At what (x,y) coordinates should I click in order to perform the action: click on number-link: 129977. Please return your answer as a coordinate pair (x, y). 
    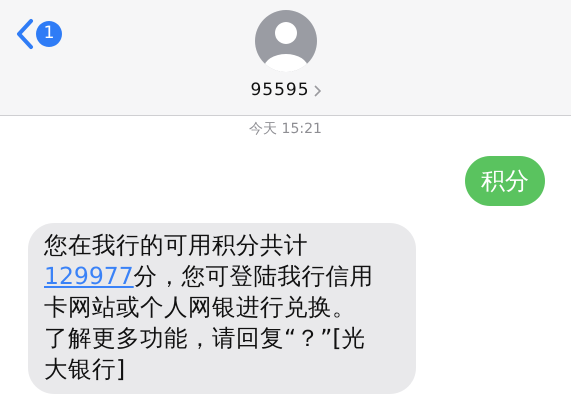
    Looking at the image, I should click on (89, 276).